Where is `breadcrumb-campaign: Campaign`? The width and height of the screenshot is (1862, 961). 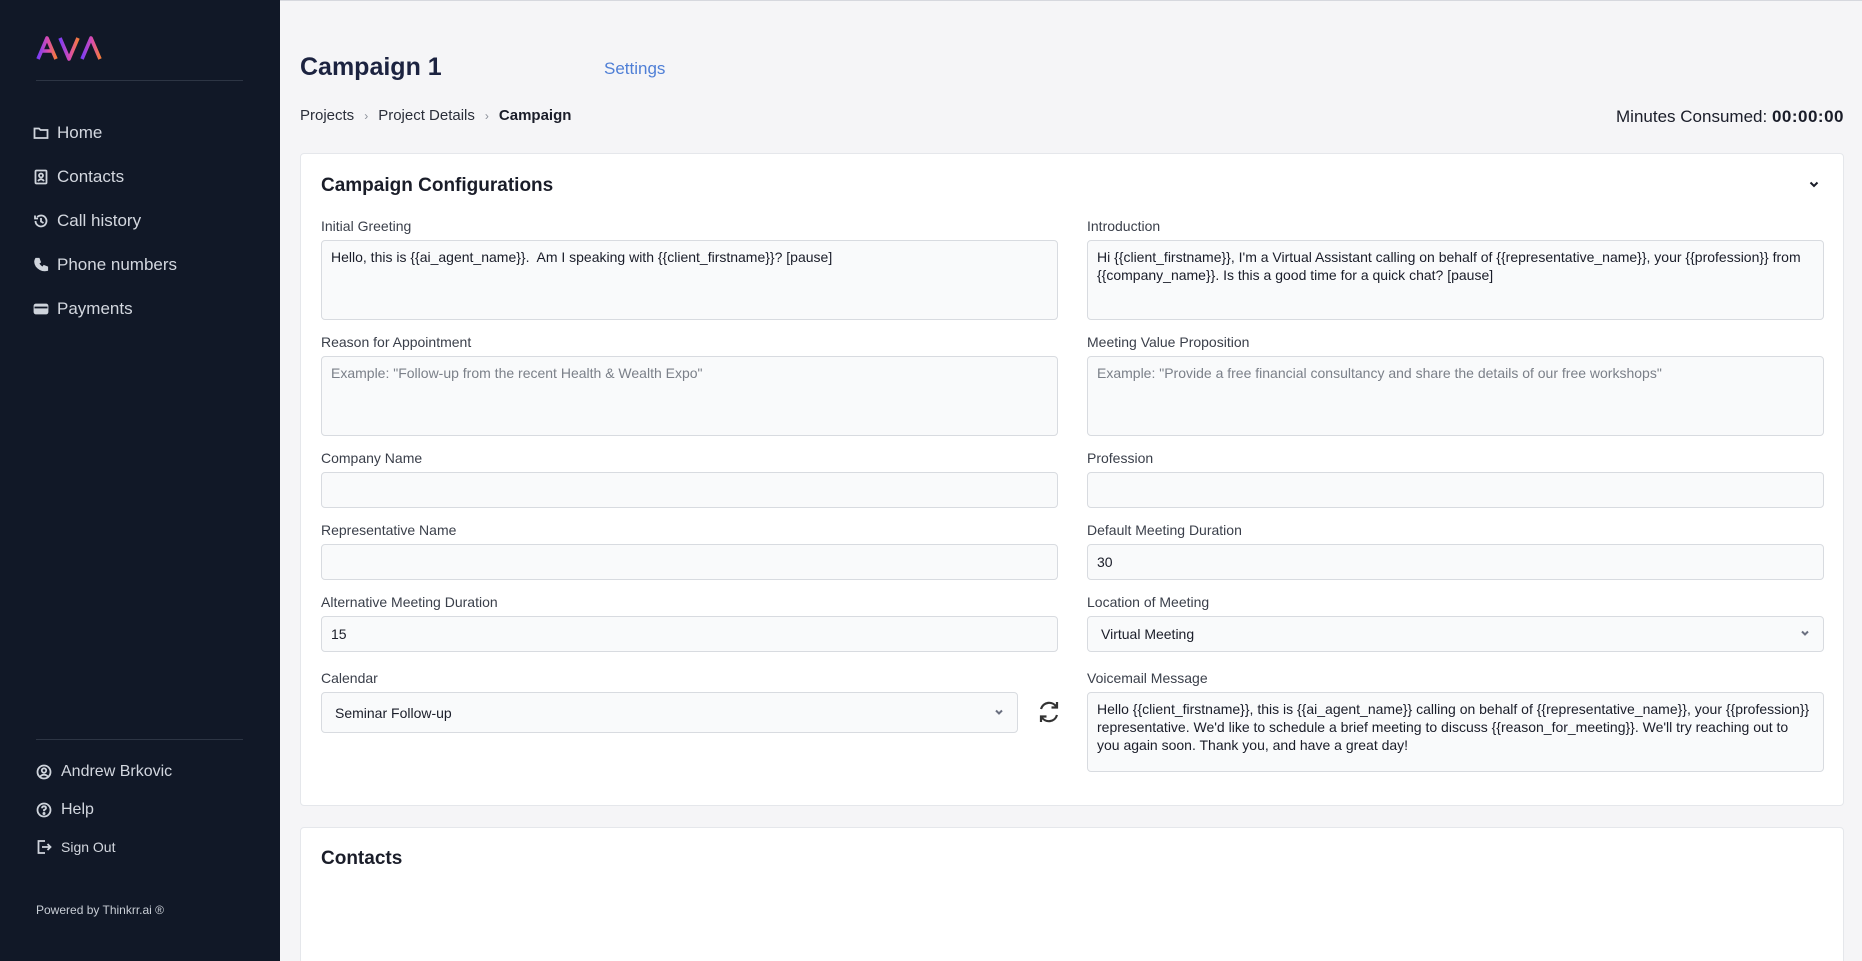
breadcrumb-campaign: Campaign is located at coordinates (535, 115).